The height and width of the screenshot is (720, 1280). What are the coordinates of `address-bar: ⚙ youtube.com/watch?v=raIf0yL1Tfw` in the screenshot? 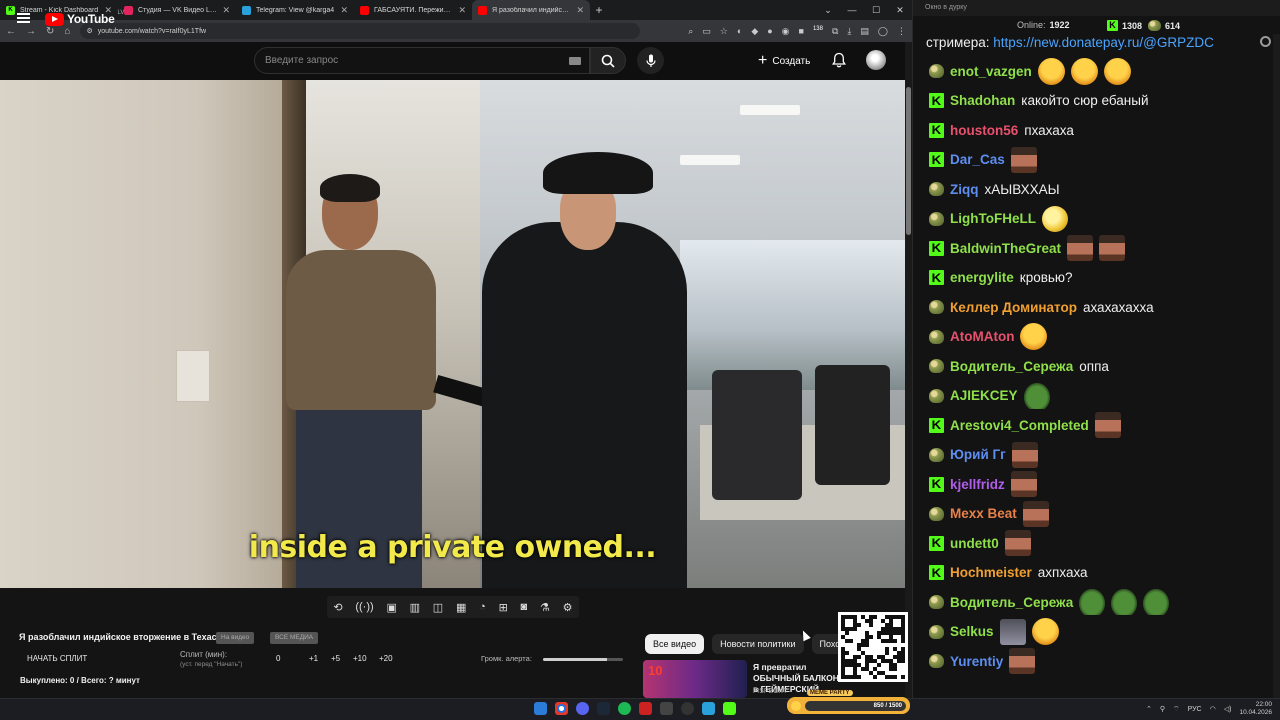 It's located at (360, 31).